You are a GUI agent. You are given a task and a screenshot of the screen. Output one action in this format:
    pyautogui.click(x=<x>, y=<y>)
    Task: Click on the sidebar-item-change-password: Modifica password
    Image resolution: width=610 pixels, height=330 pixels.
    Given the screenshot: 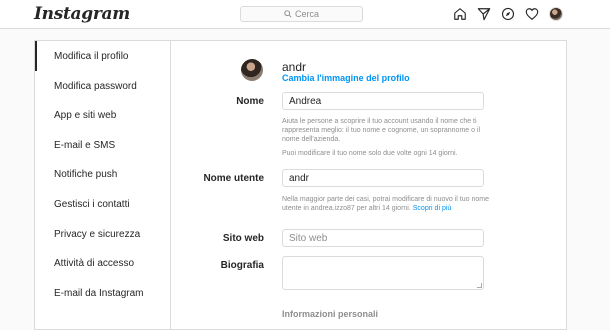 What is the action you would take?
    pyautogui.click(x=103, y=86)
    